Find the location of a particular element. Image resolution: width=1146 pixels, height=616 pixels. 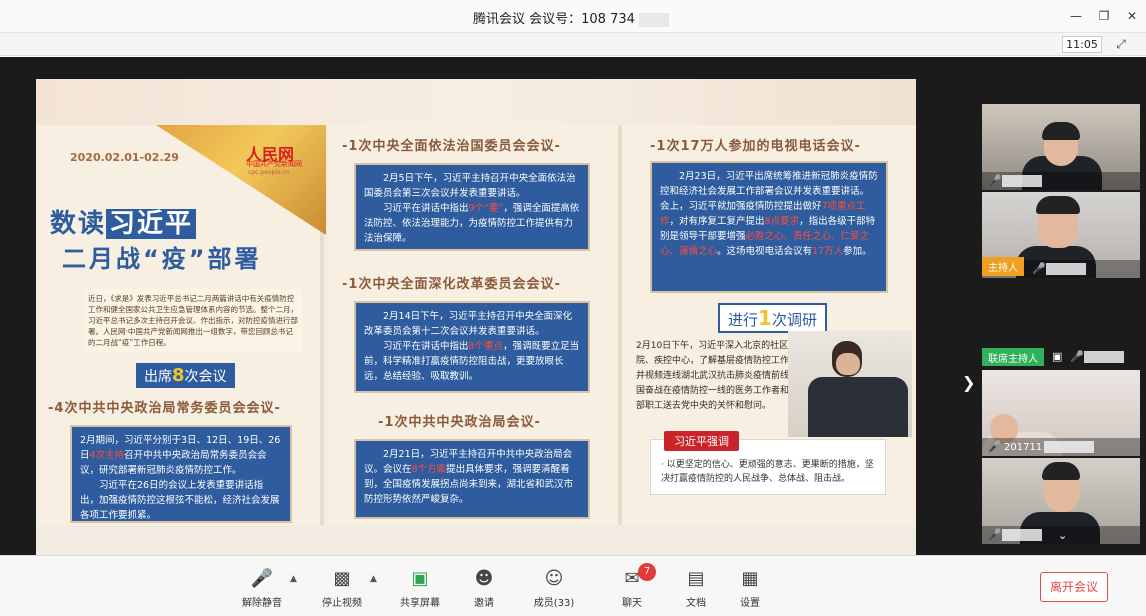

close-icon: ✕ is located at coordinates (1132, 16).